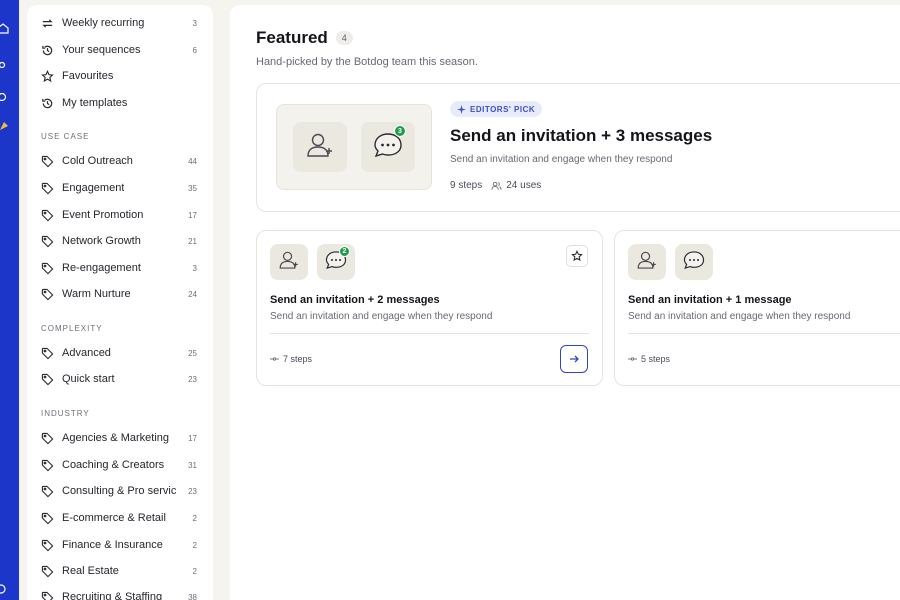 The width and height of the screenshot is (900, 600). I want to click on sidebar-item-count: 44, so click(192, 161).